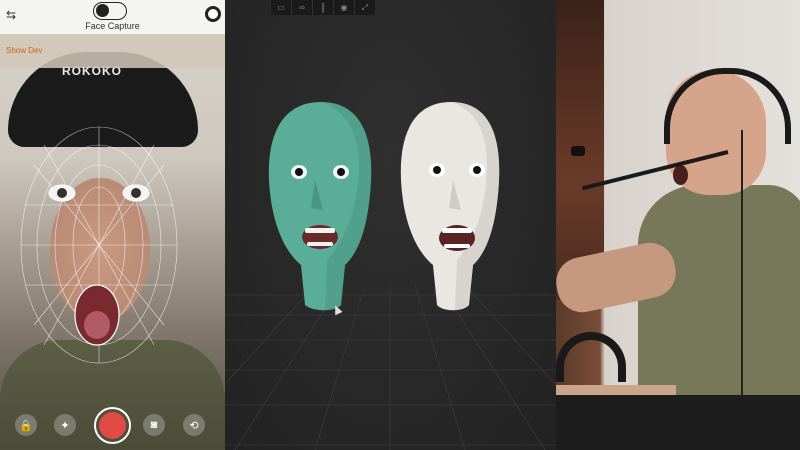 This screenshot has width=800, height=450. I want to click on lock-icon: 🔒, so click(26, 425).